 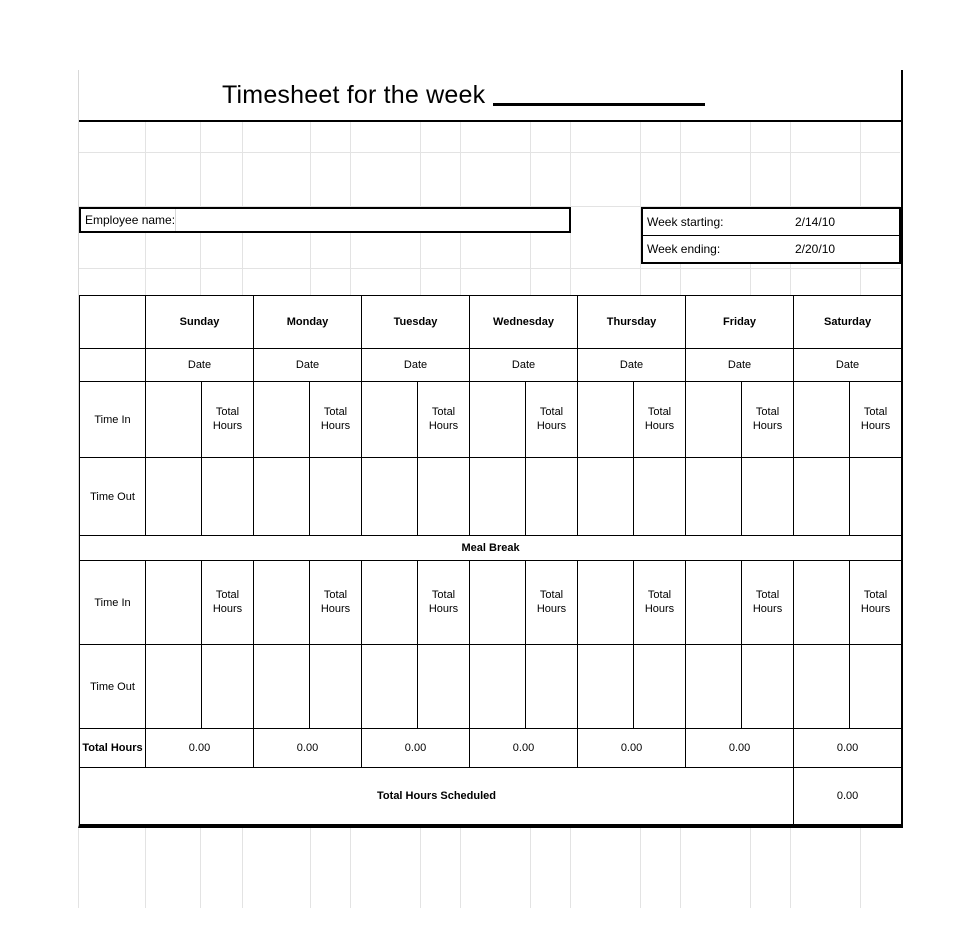 I want to click on shift1-total-hours-wednesday: Total Hours, so click(x=552, y=419).